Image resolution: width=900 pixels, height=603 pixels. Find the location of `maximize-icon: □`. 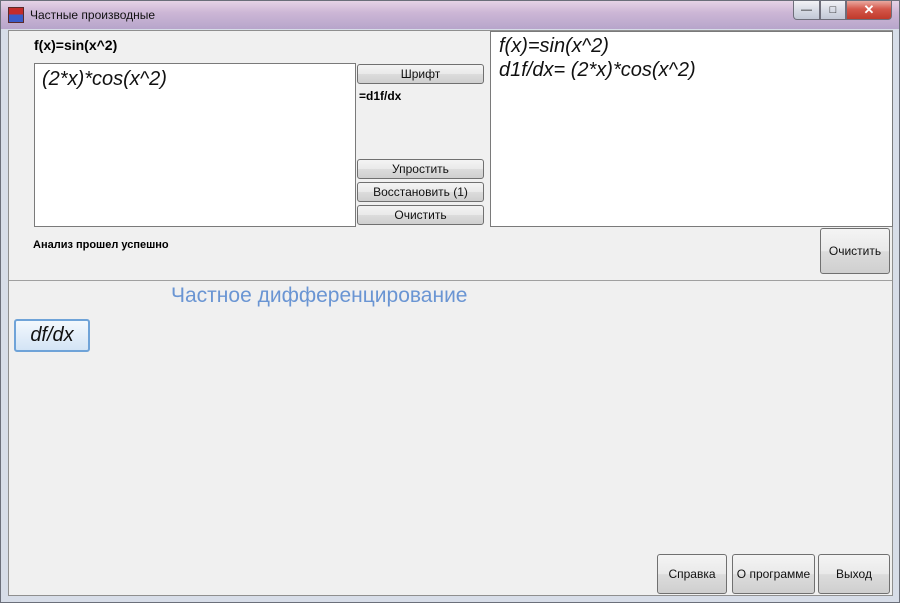

maximize-icon: □ is located at coordinates (833, 10).